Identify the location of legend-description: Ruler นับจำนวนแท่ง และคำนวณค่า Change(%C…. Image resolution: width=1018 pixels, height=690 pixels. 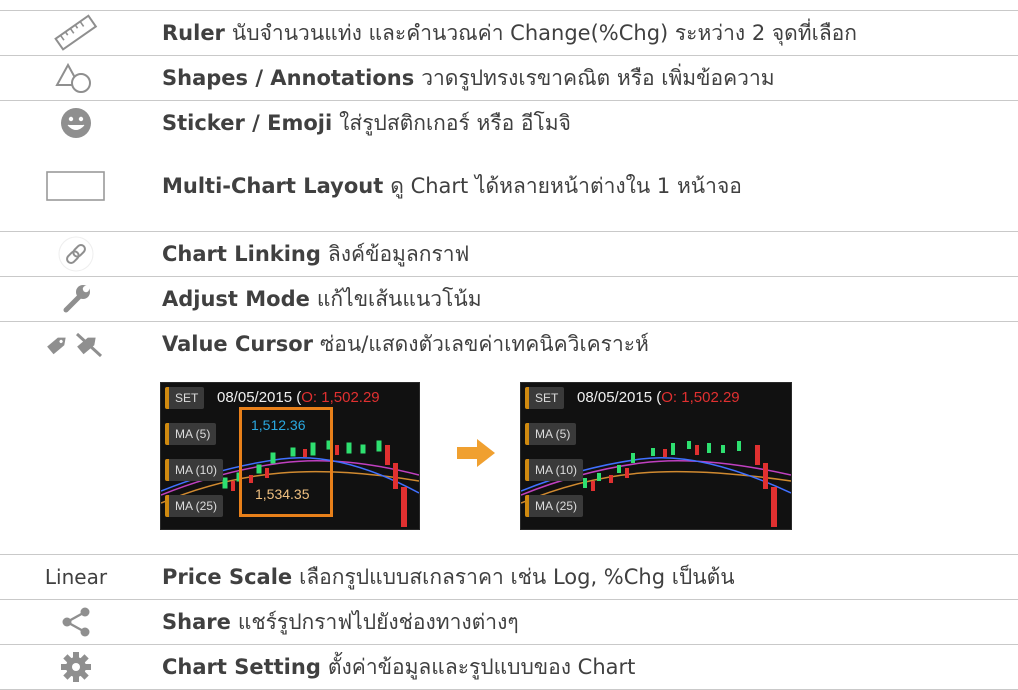
(509, 33).